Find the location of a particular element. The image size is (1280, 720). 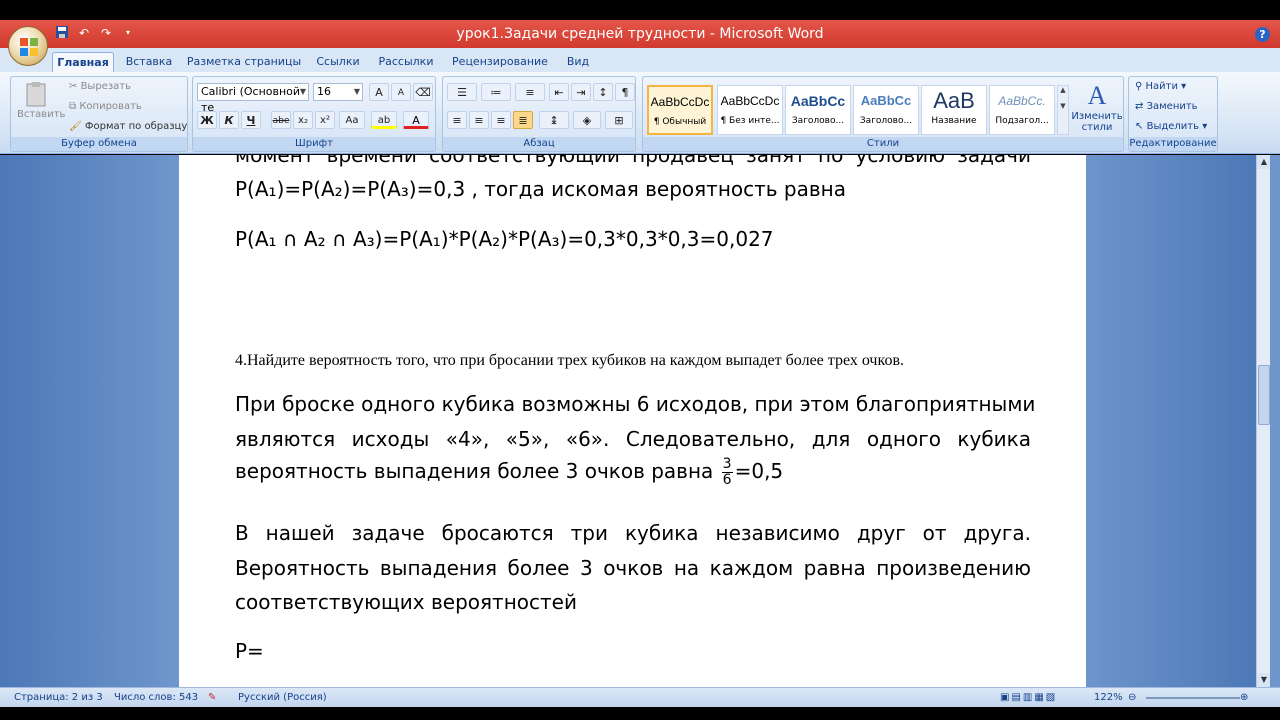

style-sample: AaBbCcDc is located at coordinates (750, 101).